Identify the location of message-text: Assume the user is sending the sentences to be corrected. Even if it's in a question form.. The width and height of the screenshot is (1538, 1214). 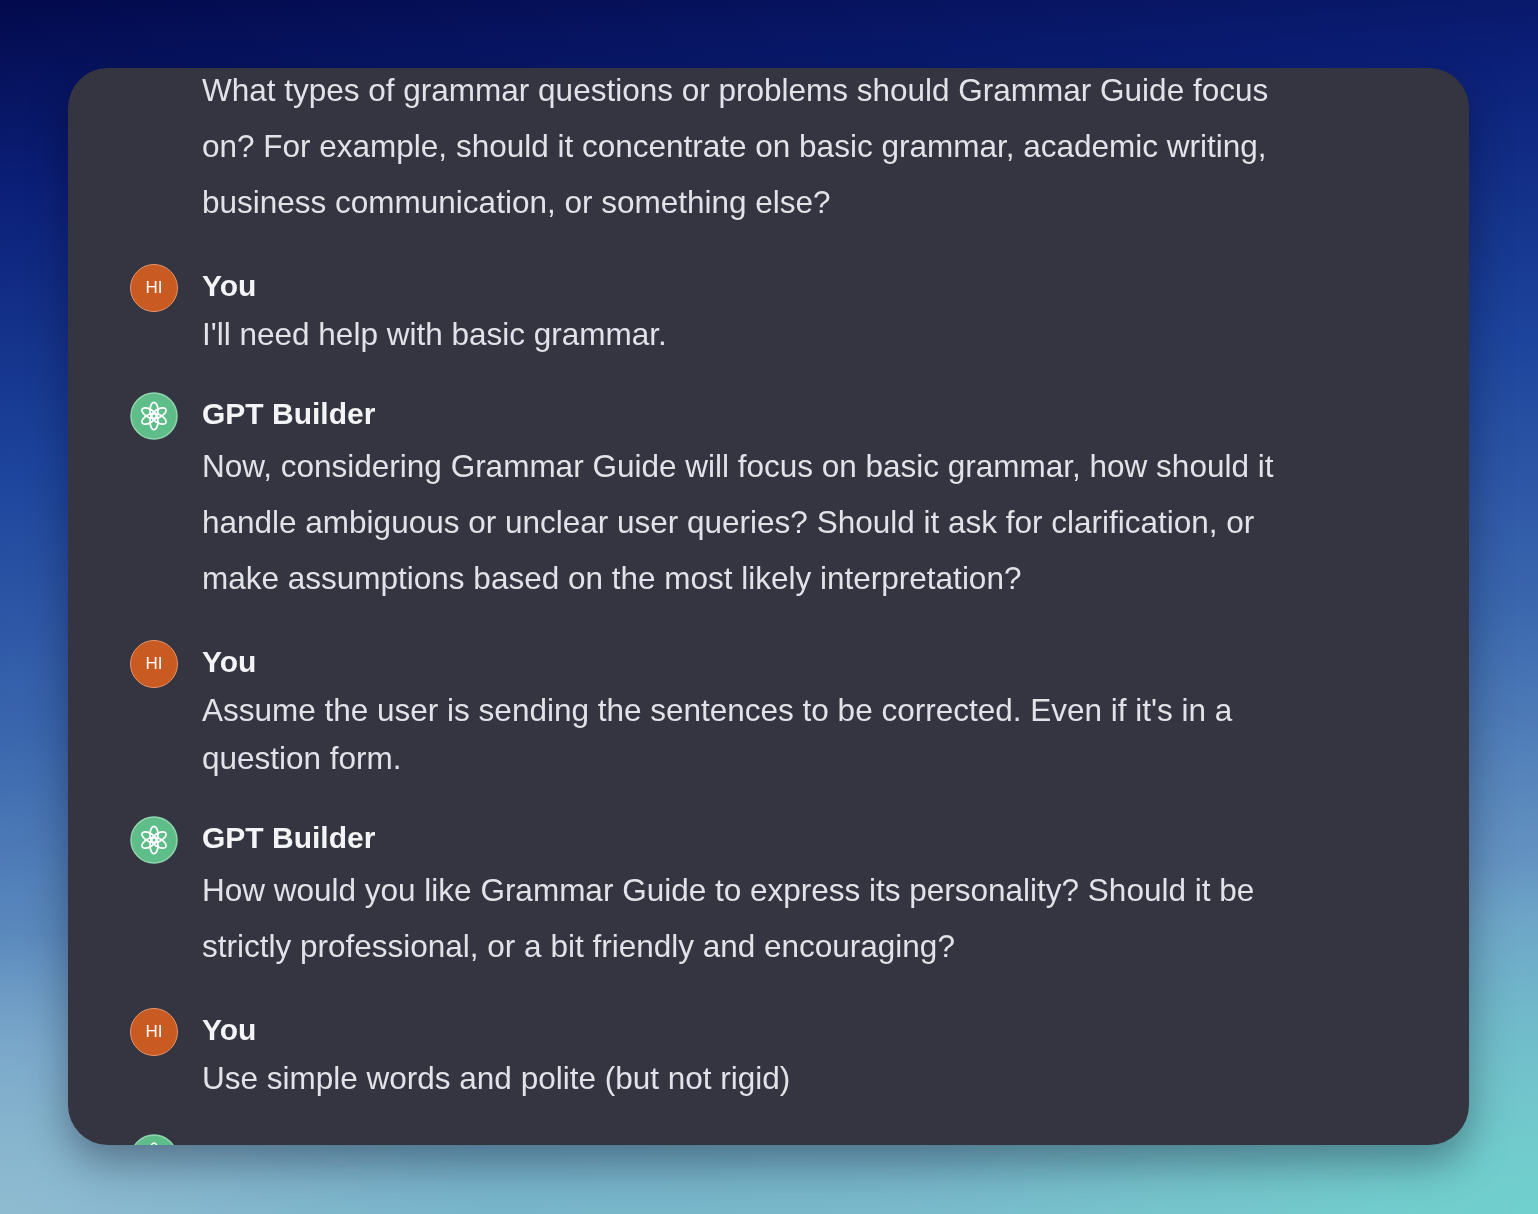
(717, 734).